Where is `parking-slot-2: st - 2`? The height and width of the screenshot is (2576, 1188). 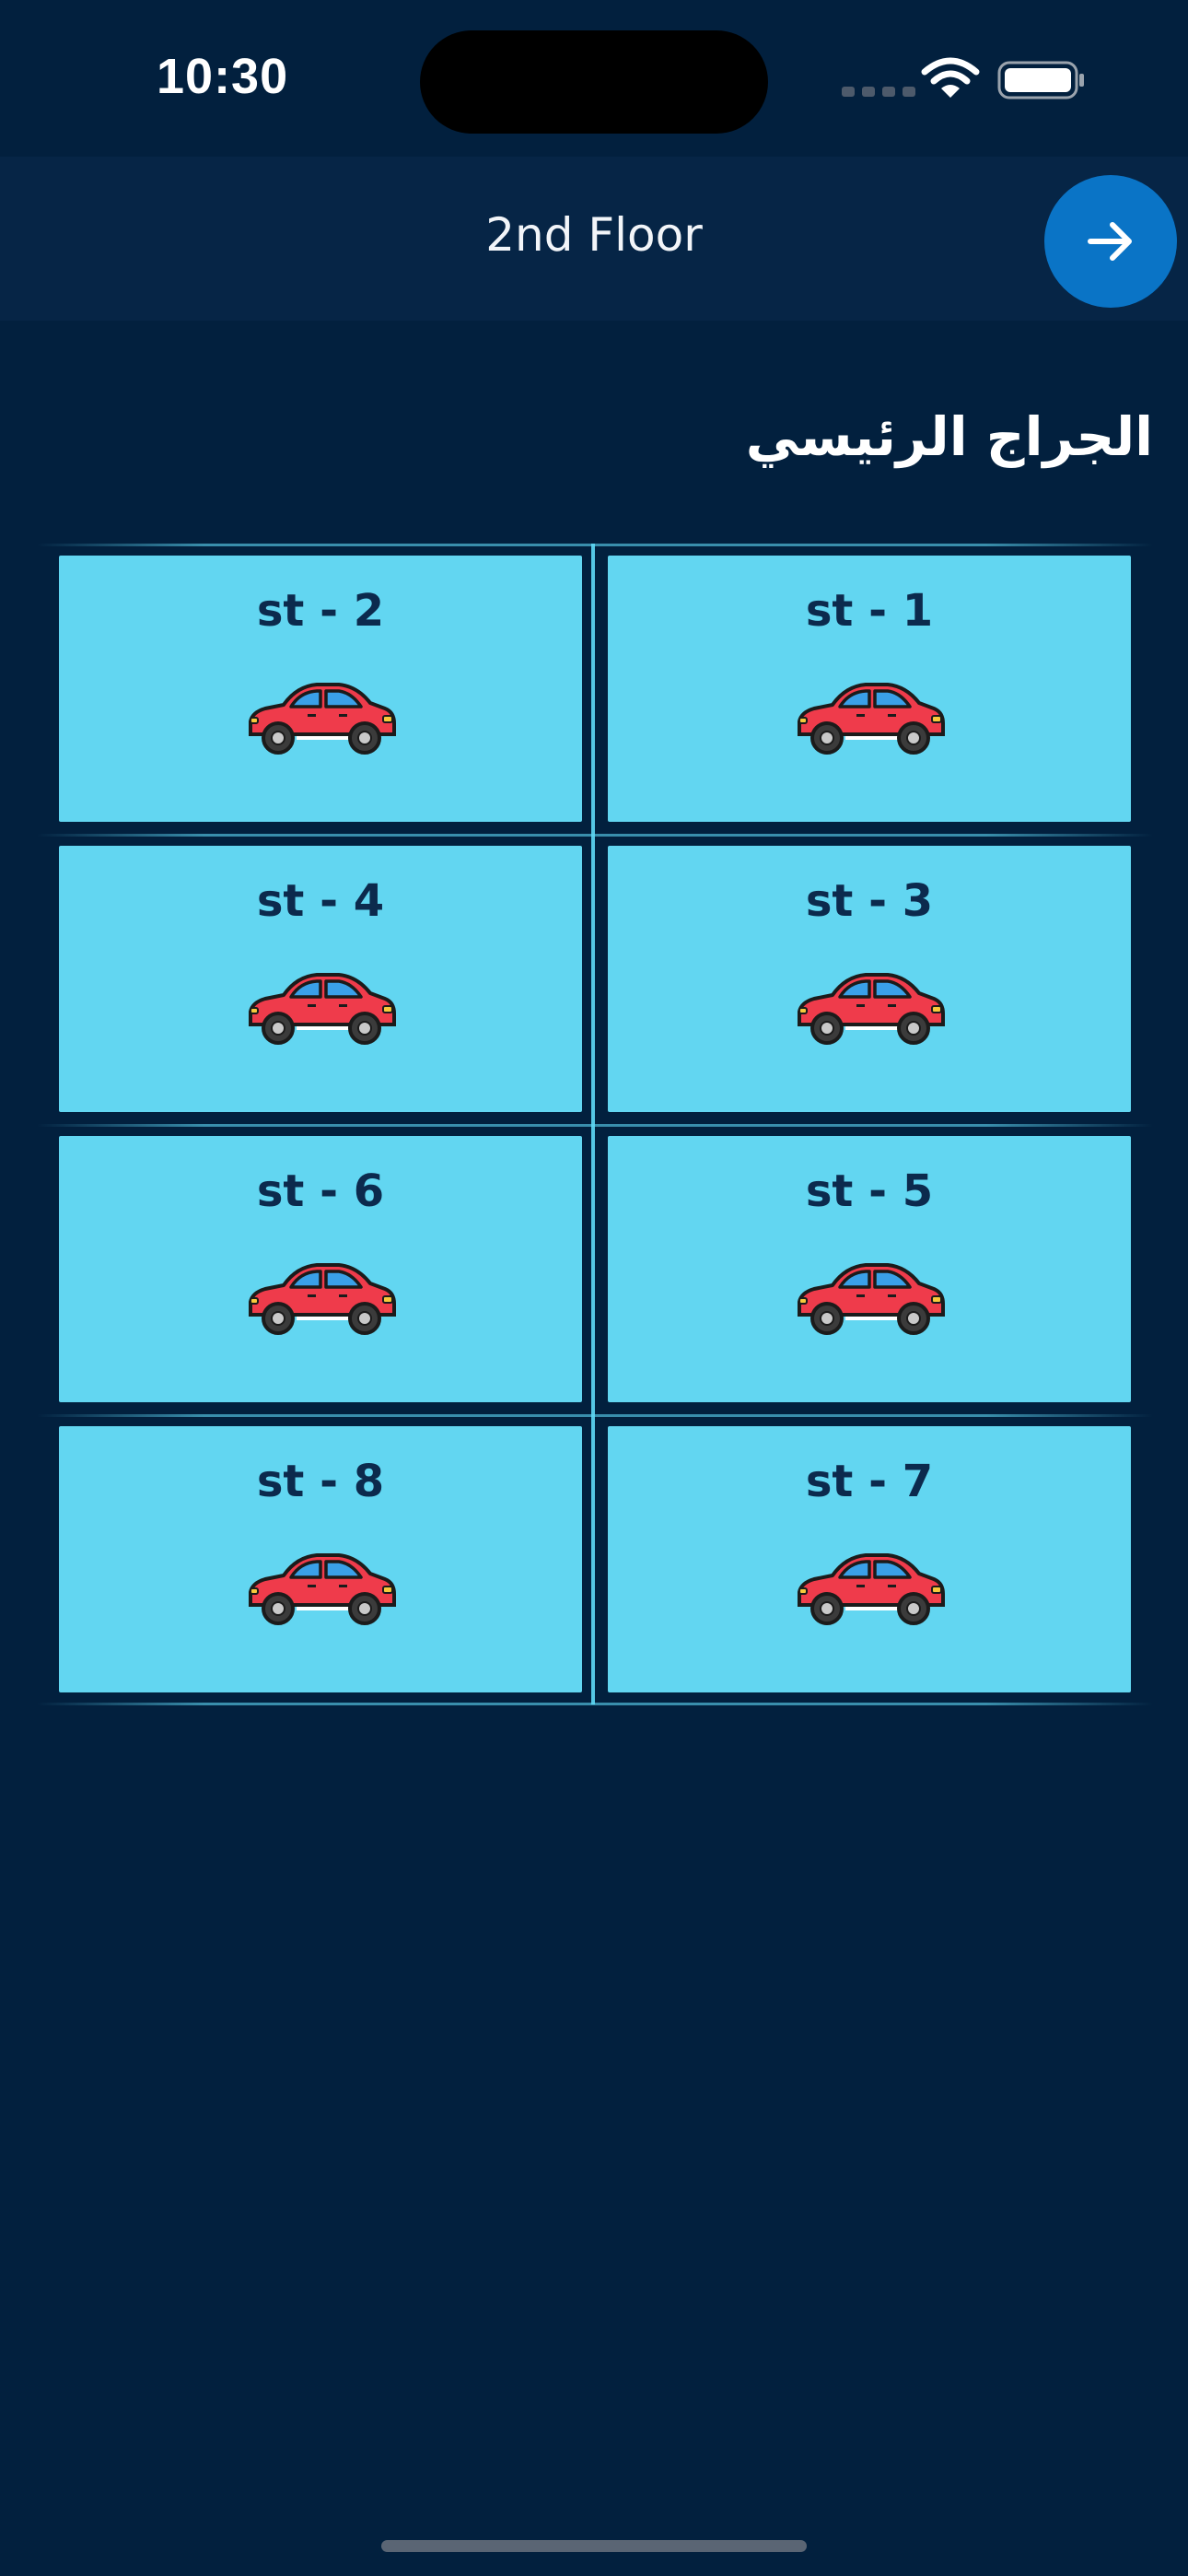 parking-slot-2: st - 2 is located at coordinates (320, 689).